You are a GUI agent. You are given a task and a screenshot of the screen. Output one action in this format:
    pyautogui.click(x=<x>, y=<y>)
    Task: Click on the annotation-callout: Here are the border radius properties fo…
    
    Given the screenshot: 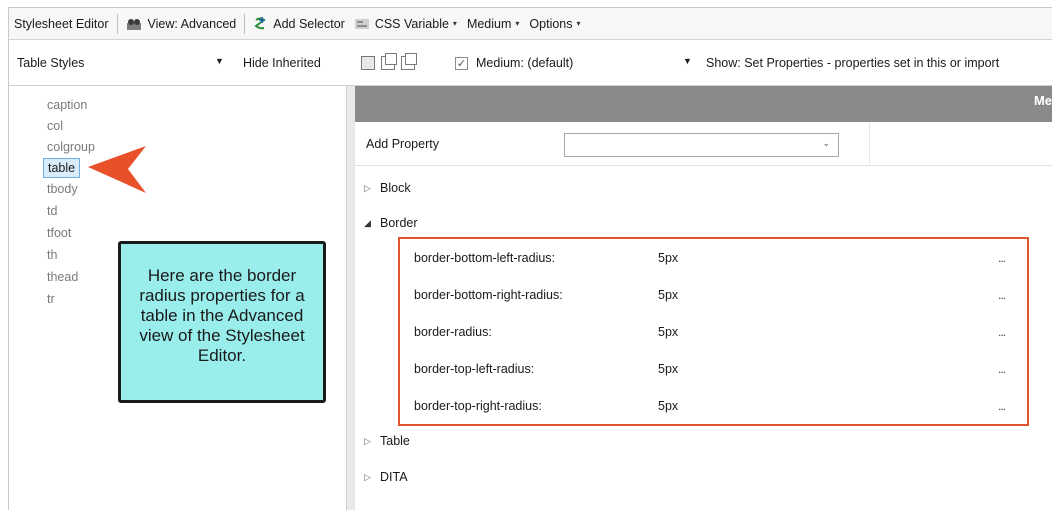 What is the action you would take?
    pyautogui.click(x=222, y=322)
    